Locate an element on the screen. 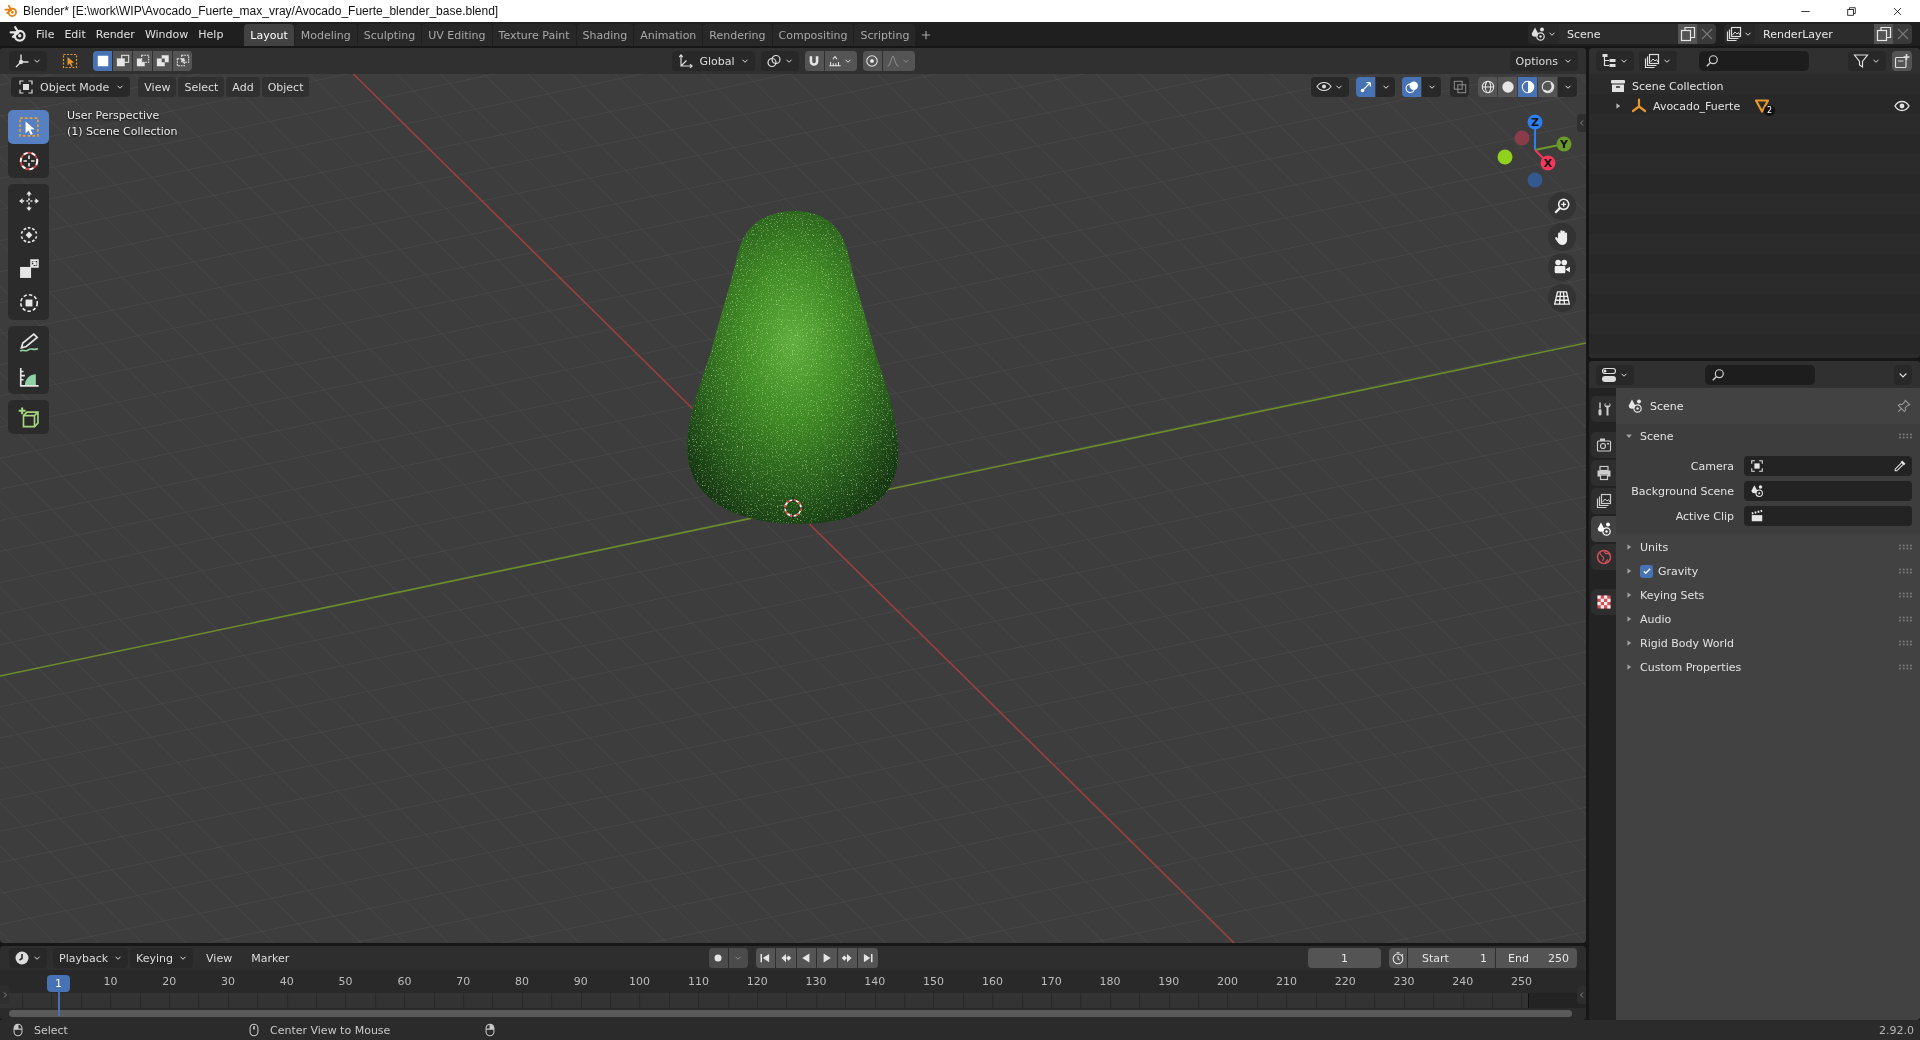 Image resolution: width=1920 pixels, height=1040 pixels. options-dropdown: Options is located at coordinates (1543, 61).